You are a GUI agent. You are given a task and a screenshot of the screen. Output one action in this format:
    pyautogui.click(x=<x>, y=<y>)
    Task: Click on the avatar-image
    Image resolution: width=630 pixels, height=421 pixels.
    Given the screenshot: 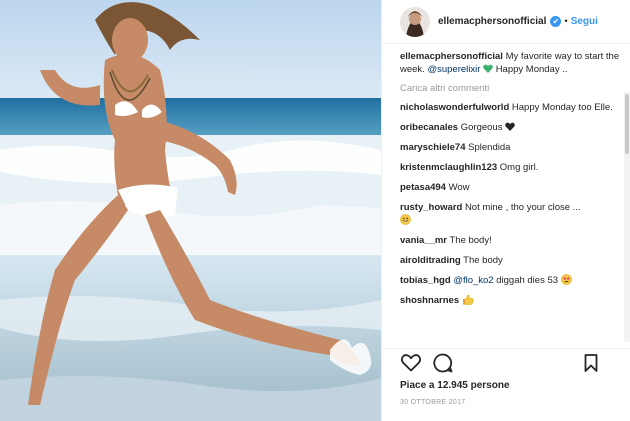 What is the action you would take?
    pyautogui.click(x=415, y=21)
    